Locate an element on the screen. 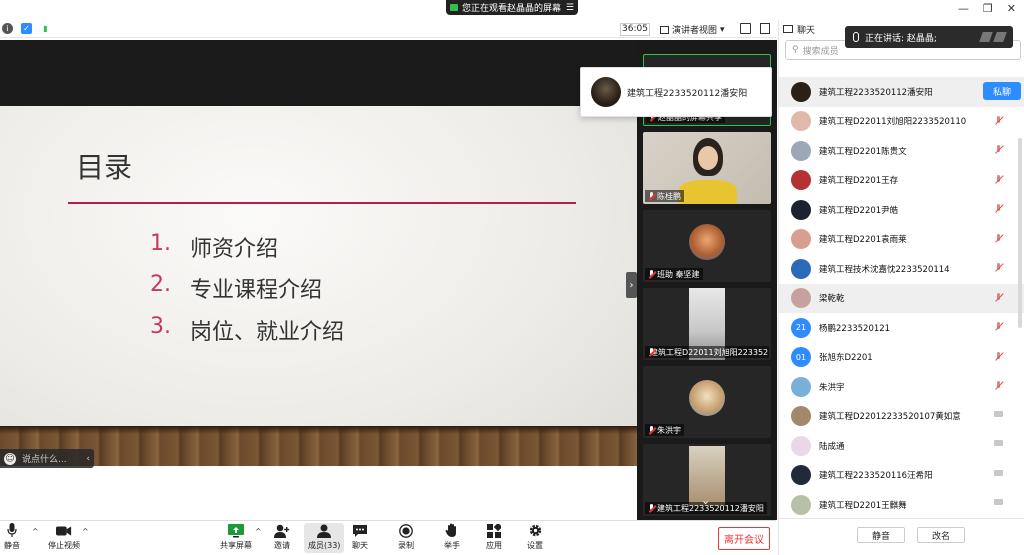 The height and width of the screenshot is (555, 1024). chevron-down-icon: ▾ is located at coordinates (722, 29).